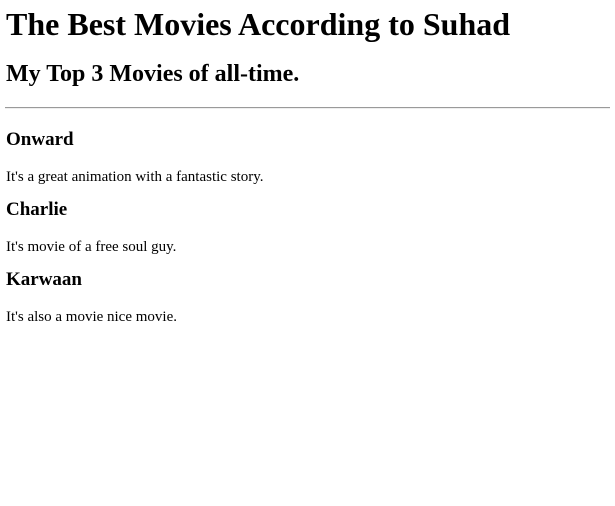 The height and width of the screenshot is (506, 615). I want to click on movie-title: Karwaan, so click(44, 279).